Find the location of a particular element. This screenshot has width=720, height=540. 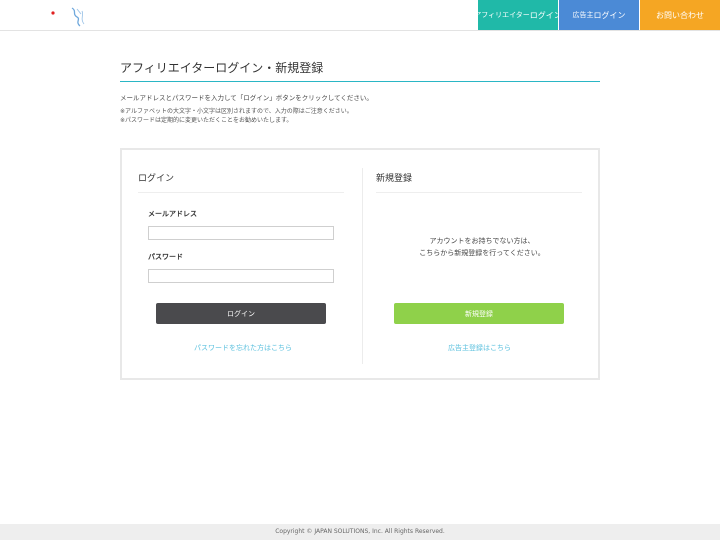

advertiser-login-prefix: 広告主 is located at coordinates (583, 15).